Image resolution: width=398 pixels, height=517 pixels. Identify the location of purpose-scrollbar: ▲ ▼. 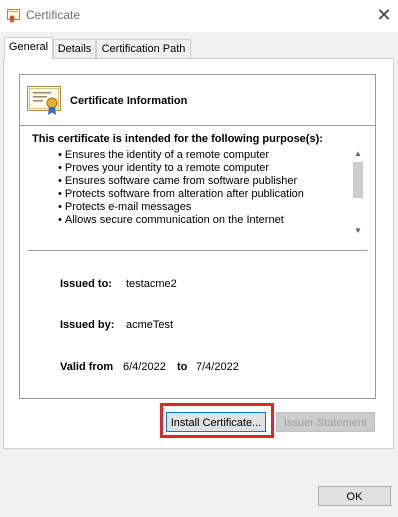
(358, 192).